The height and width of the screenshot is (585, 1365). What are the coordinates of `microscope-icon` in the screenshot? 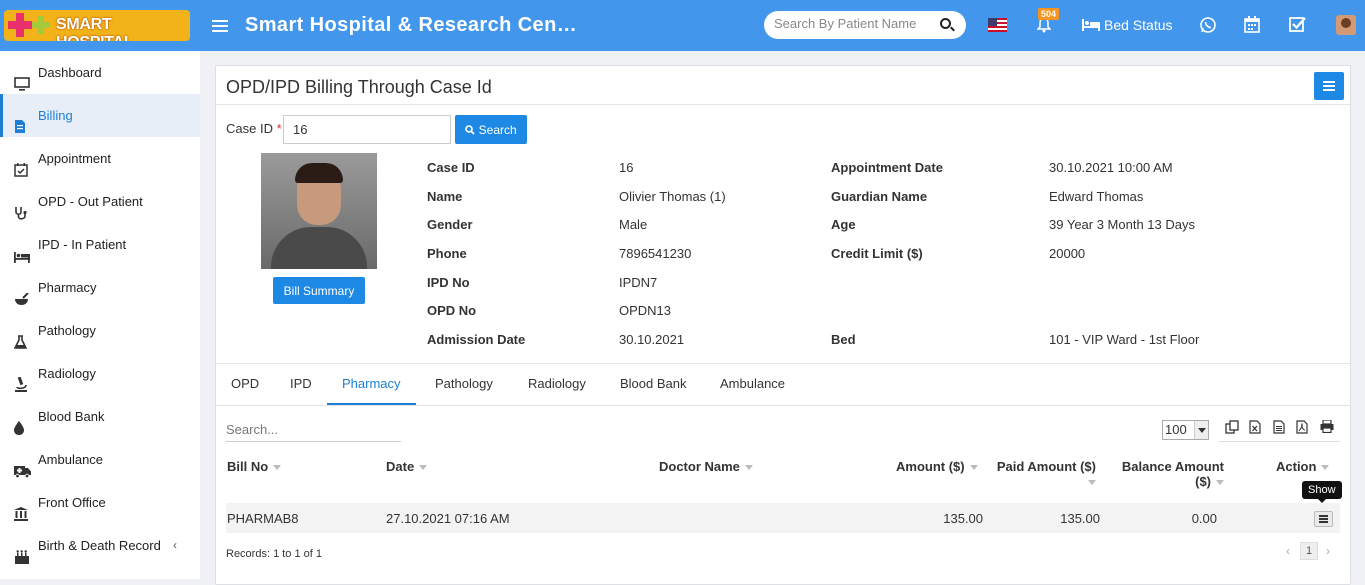 It's located at (22, 379).